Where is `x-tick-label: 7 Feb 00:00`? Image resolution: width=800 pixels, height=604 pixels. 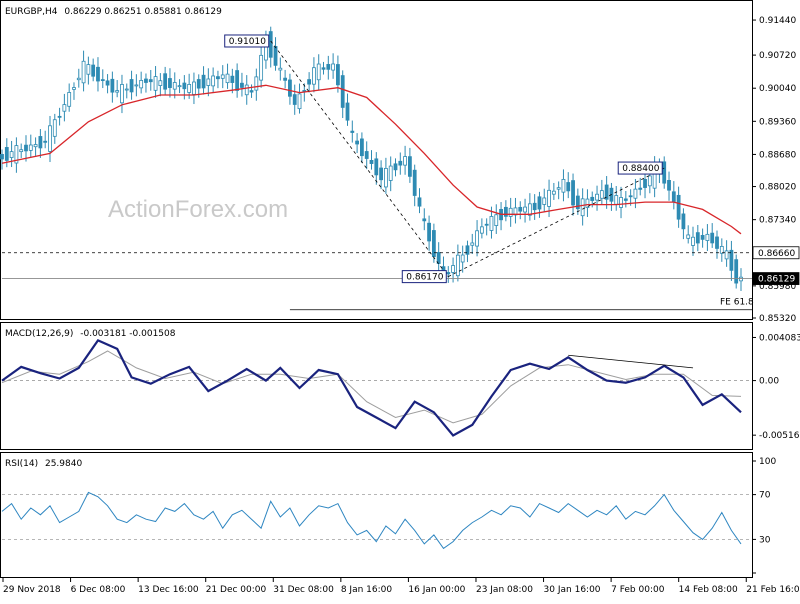 x-tick-label: 7 Feb 00:00 is located at coordinates (638, 590).